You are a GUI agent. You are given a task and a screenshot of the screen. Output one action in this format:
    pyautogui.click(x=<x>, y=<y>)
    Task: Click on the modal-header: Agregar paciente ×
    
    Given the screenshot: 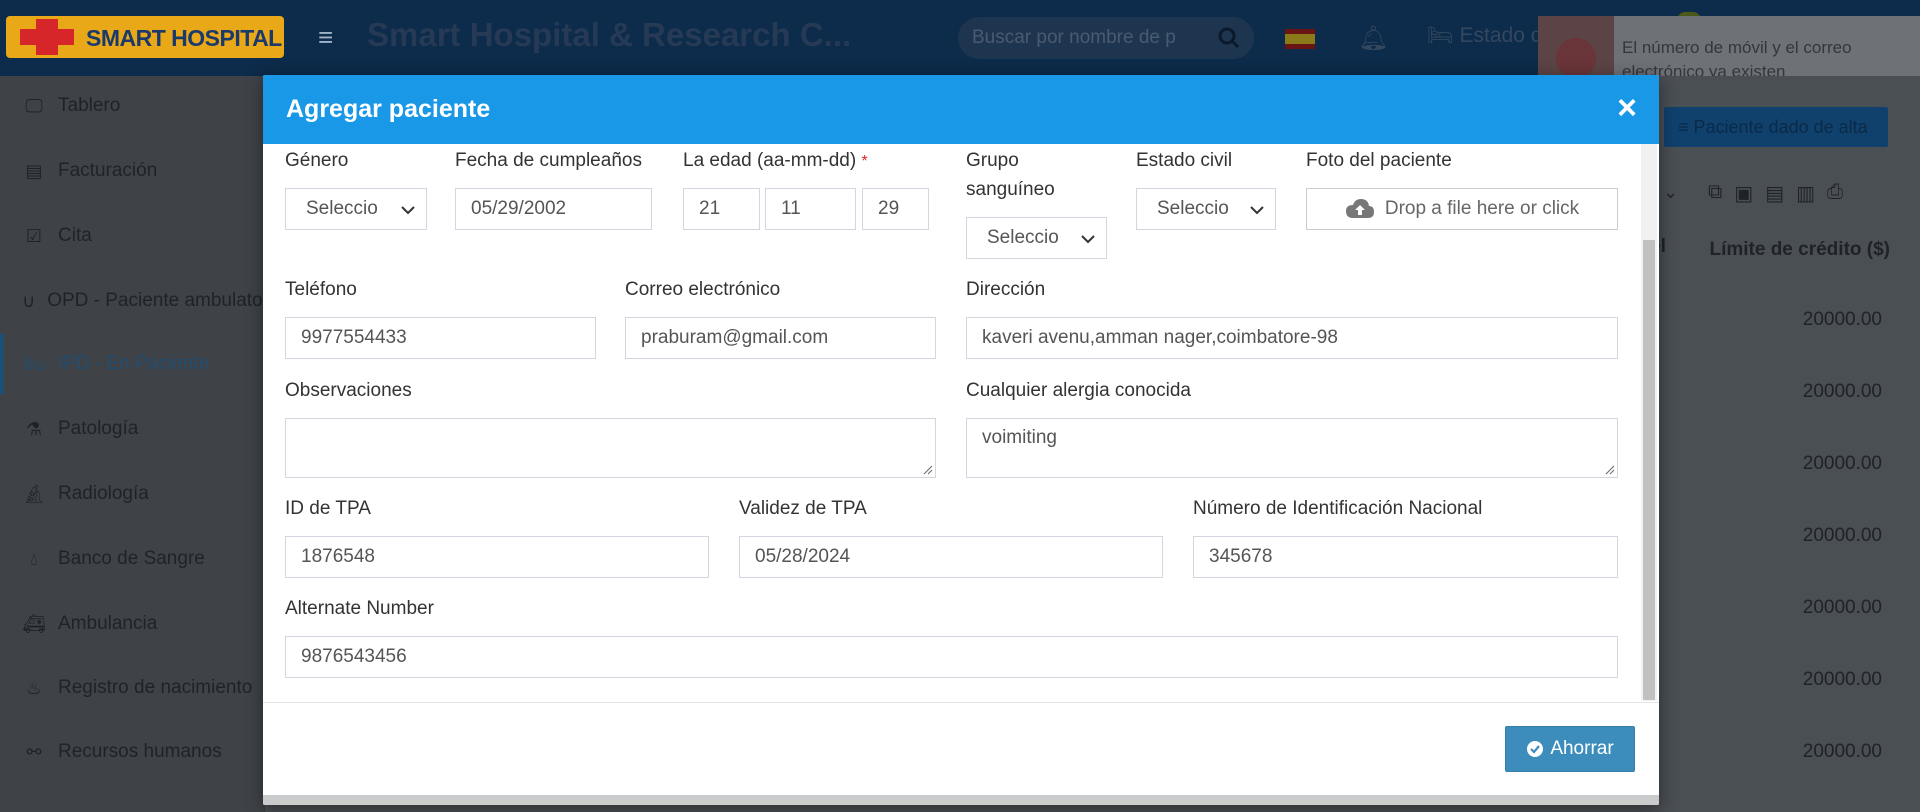 What is the action you would take?
    pyautogui.click(x=961, y=109)
    